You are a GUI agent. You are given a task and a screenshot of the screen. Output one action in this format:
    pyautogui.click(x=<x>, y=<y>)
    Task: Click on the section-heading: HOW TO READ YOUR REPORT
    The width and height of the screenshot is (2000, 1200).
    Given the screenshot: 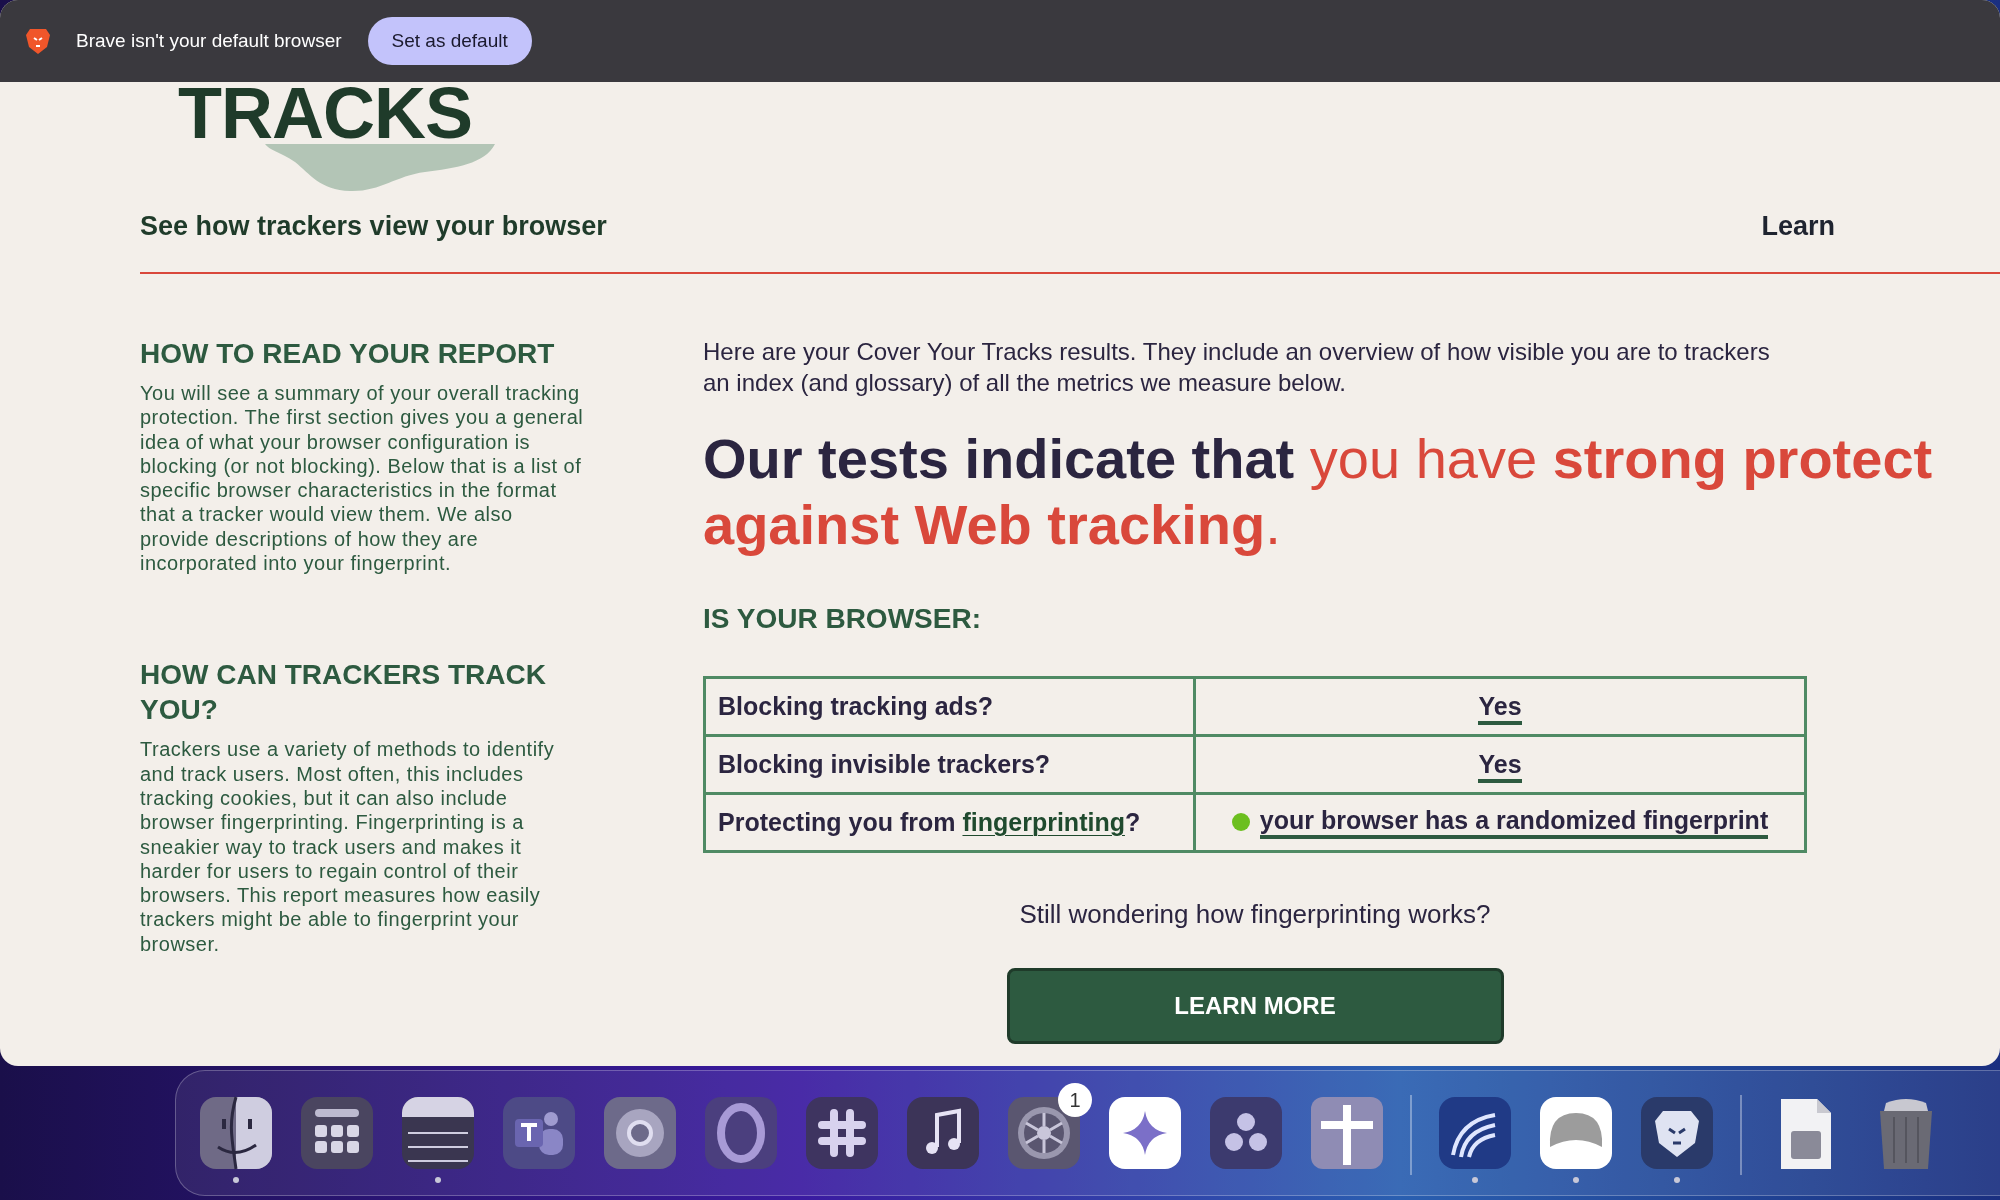 What is the action you would take?
    pyautogui.click(x=348, y=354)
    